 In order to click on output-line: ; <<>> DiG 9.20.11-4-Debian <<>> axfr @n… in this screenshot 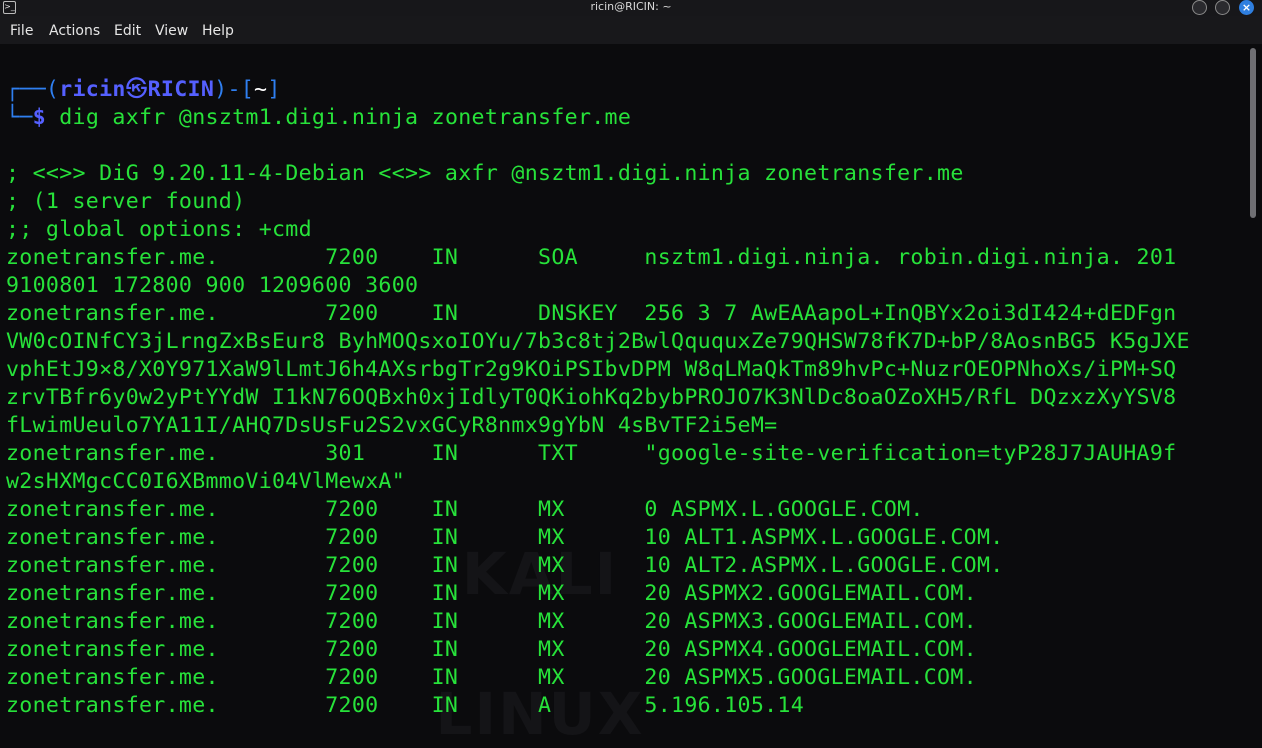, I will do `click(485, 173)`.